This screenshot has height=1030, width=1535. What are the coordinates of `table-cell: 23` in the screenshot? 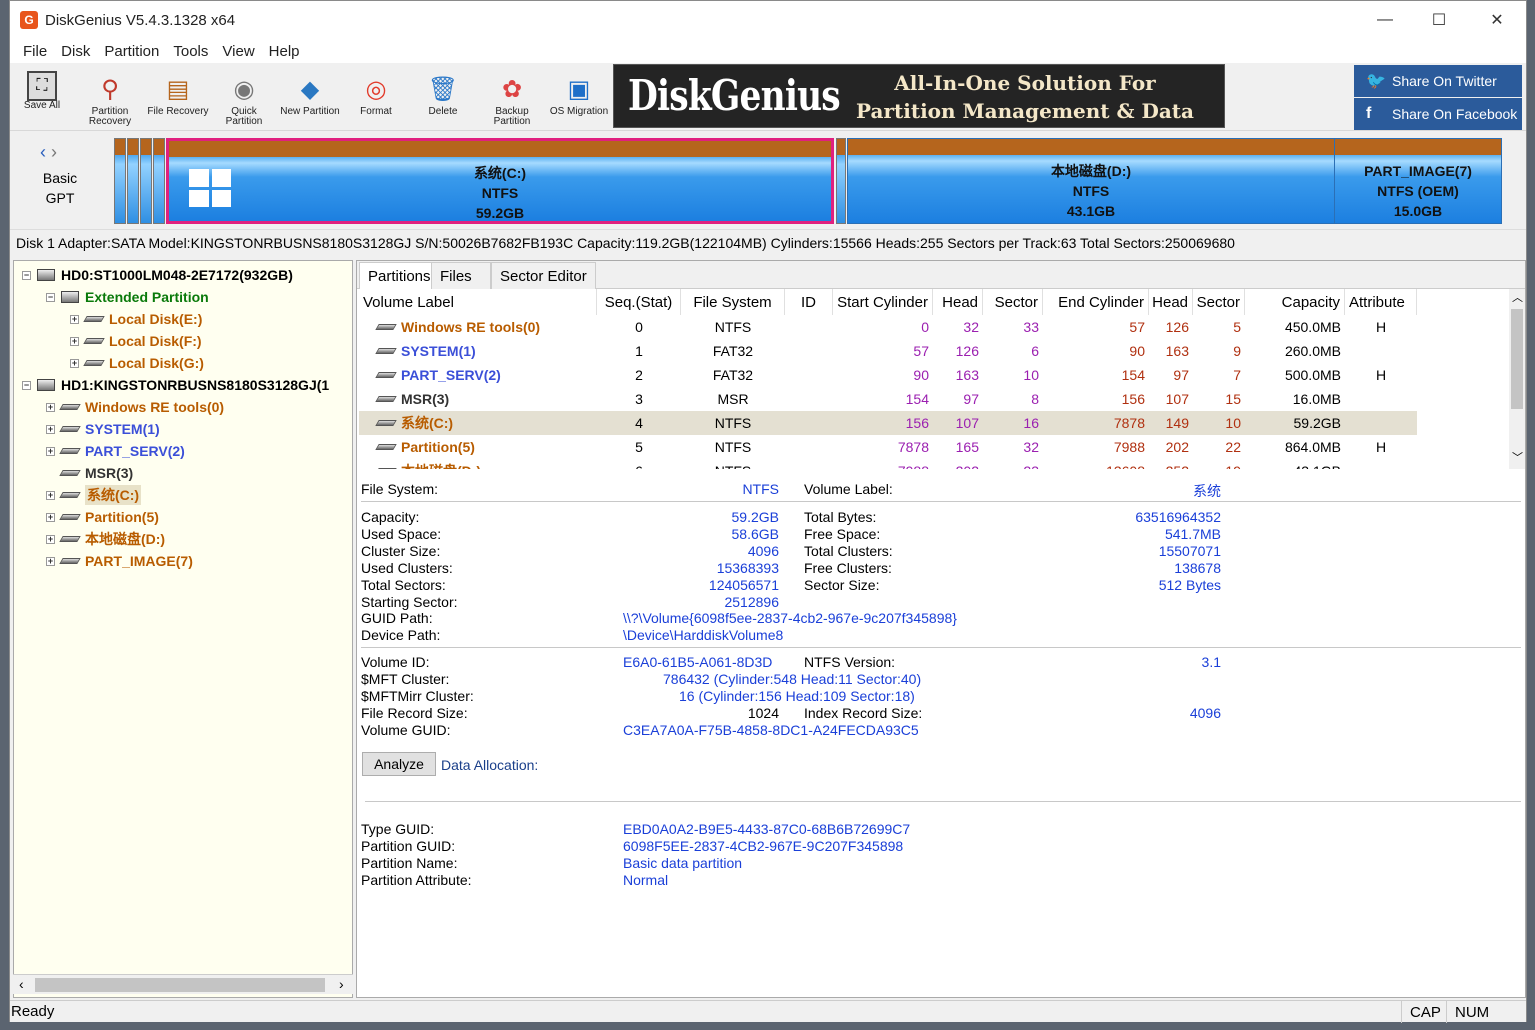 It's located at (1013, 464).